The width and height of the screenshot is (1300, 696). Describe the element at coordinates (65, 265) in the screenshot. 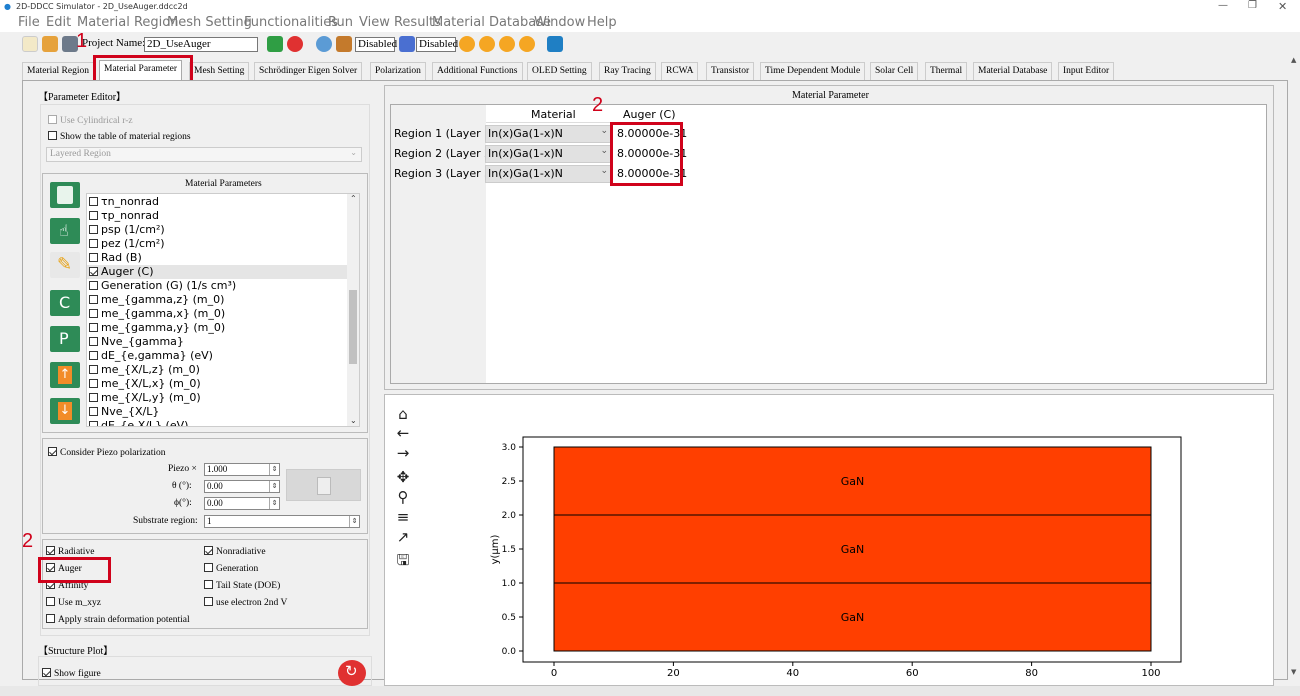

I see `edit-button: ✎` at that location.